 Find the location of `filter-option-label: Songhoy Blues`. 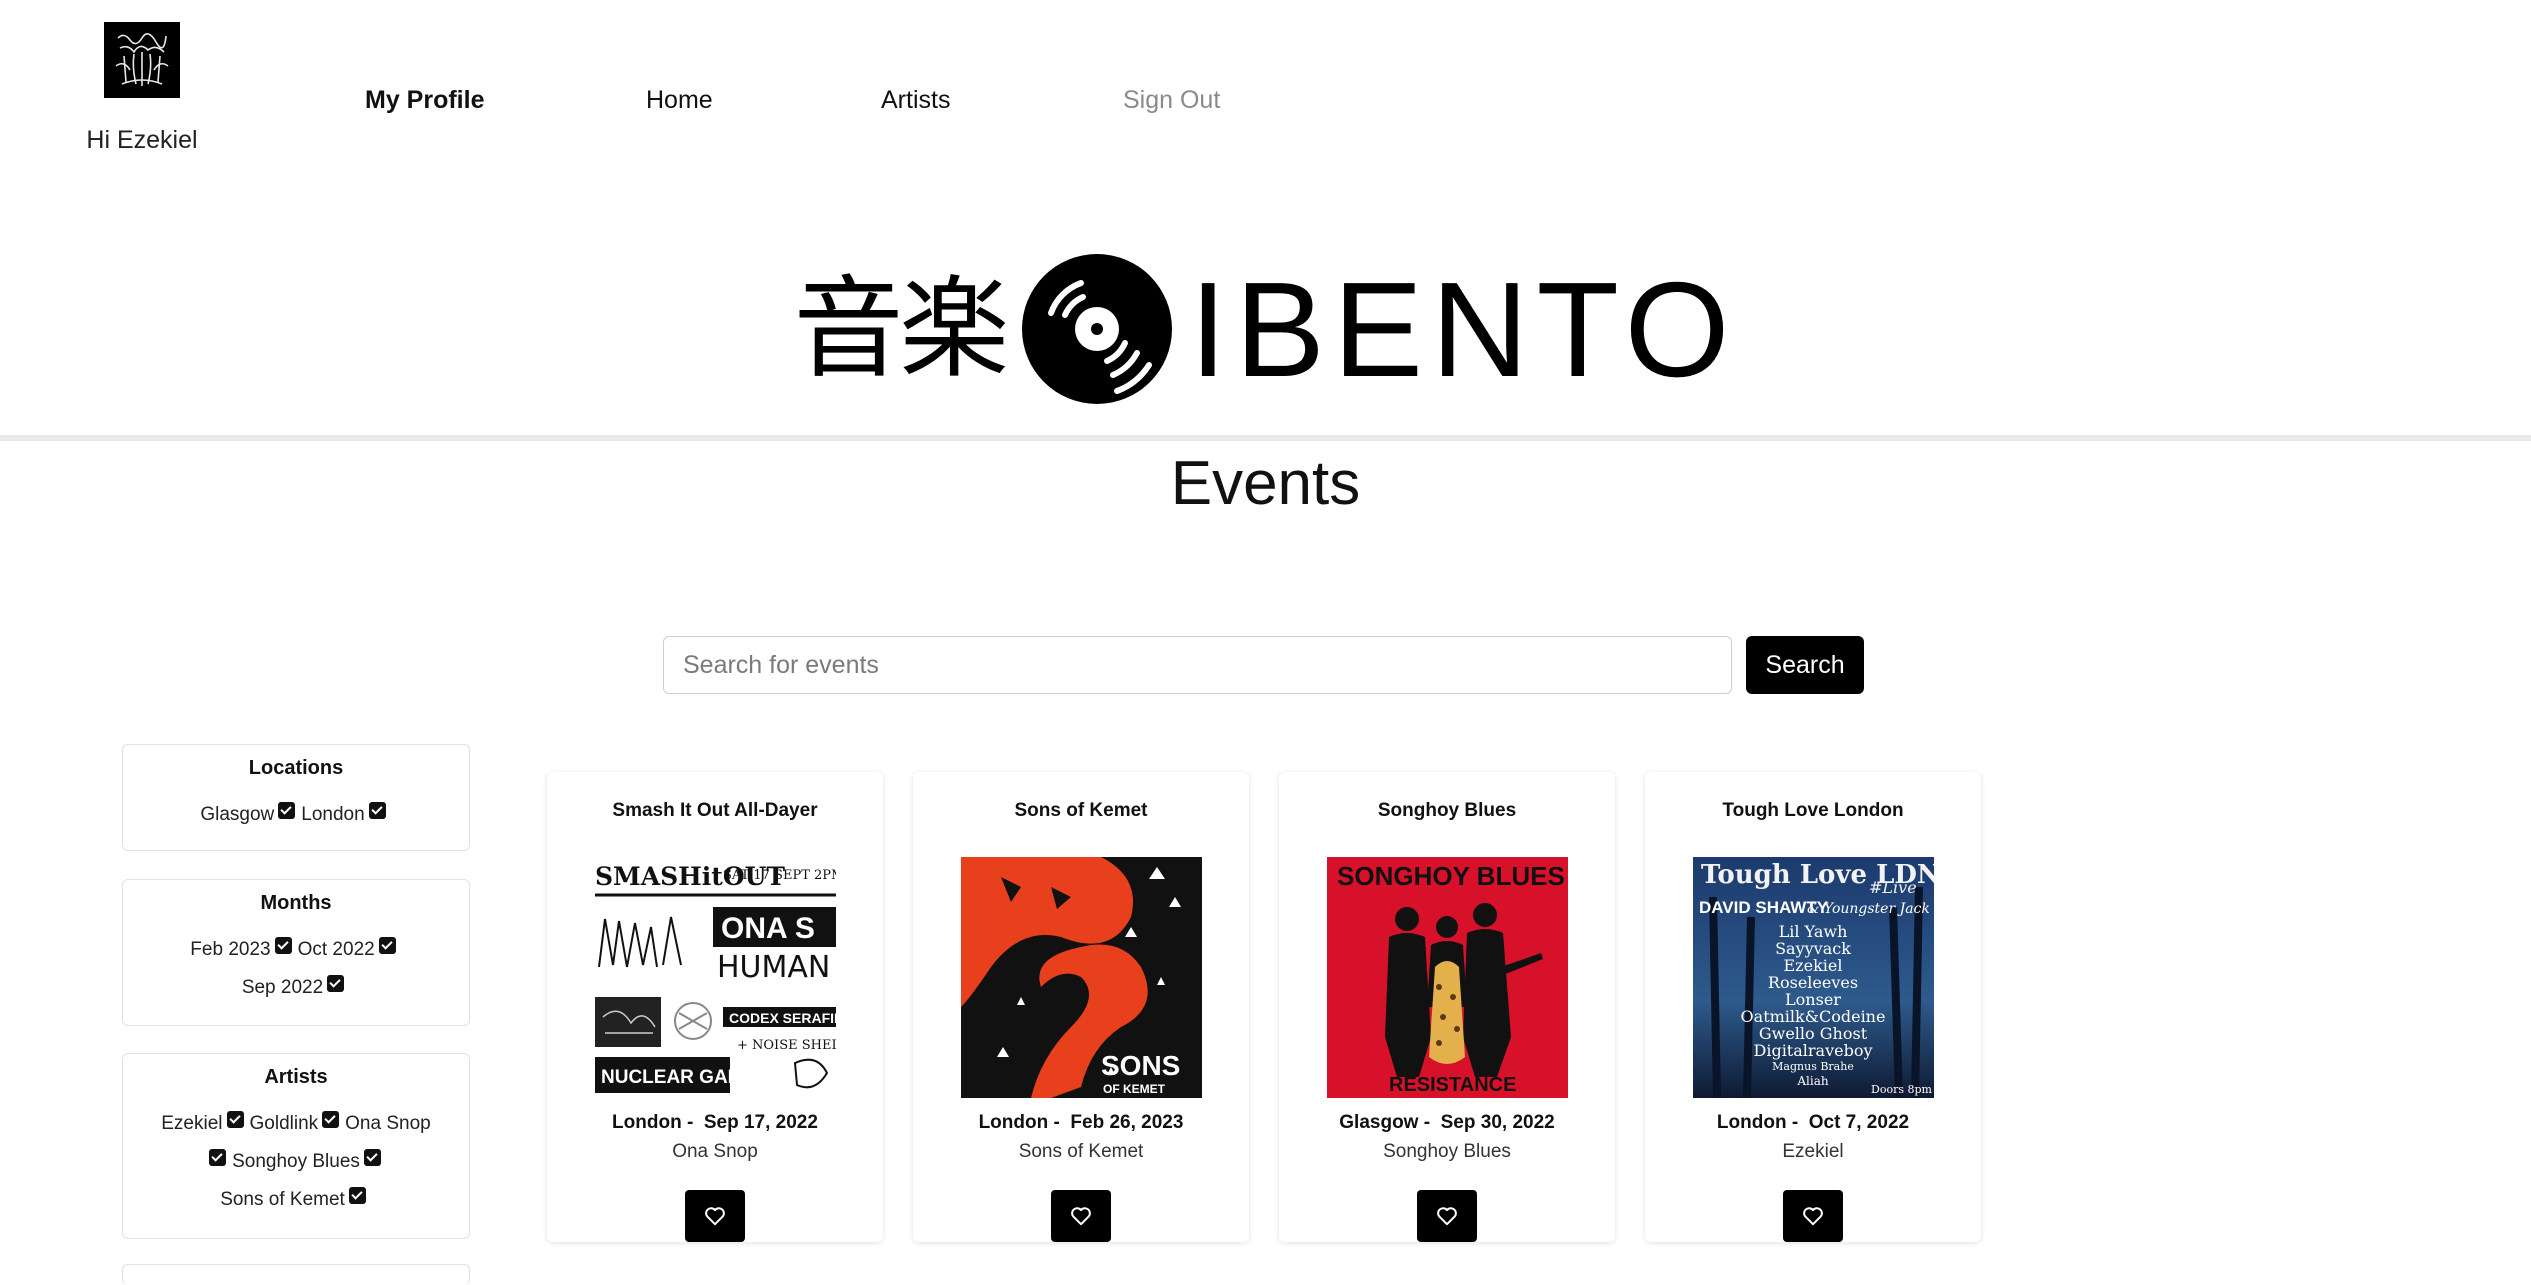

filter-option-label: Songhoy Blues is located at coordinates (296, 1161).